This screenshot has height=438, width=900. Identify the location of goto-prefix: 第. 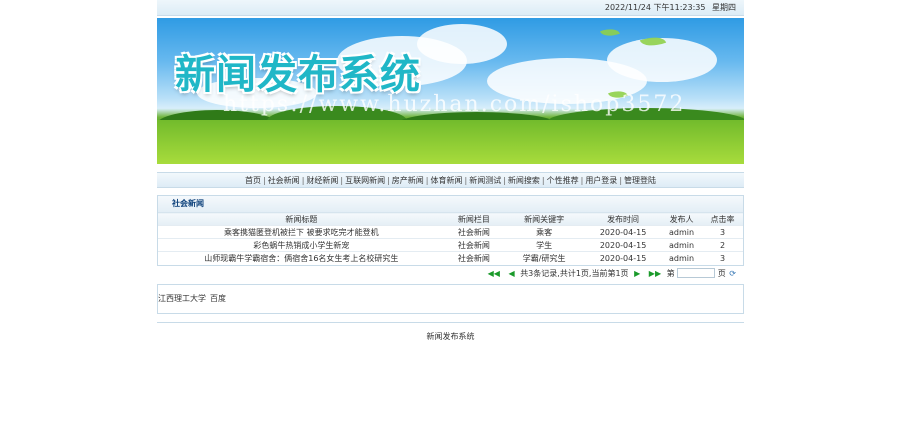
(670, 273).